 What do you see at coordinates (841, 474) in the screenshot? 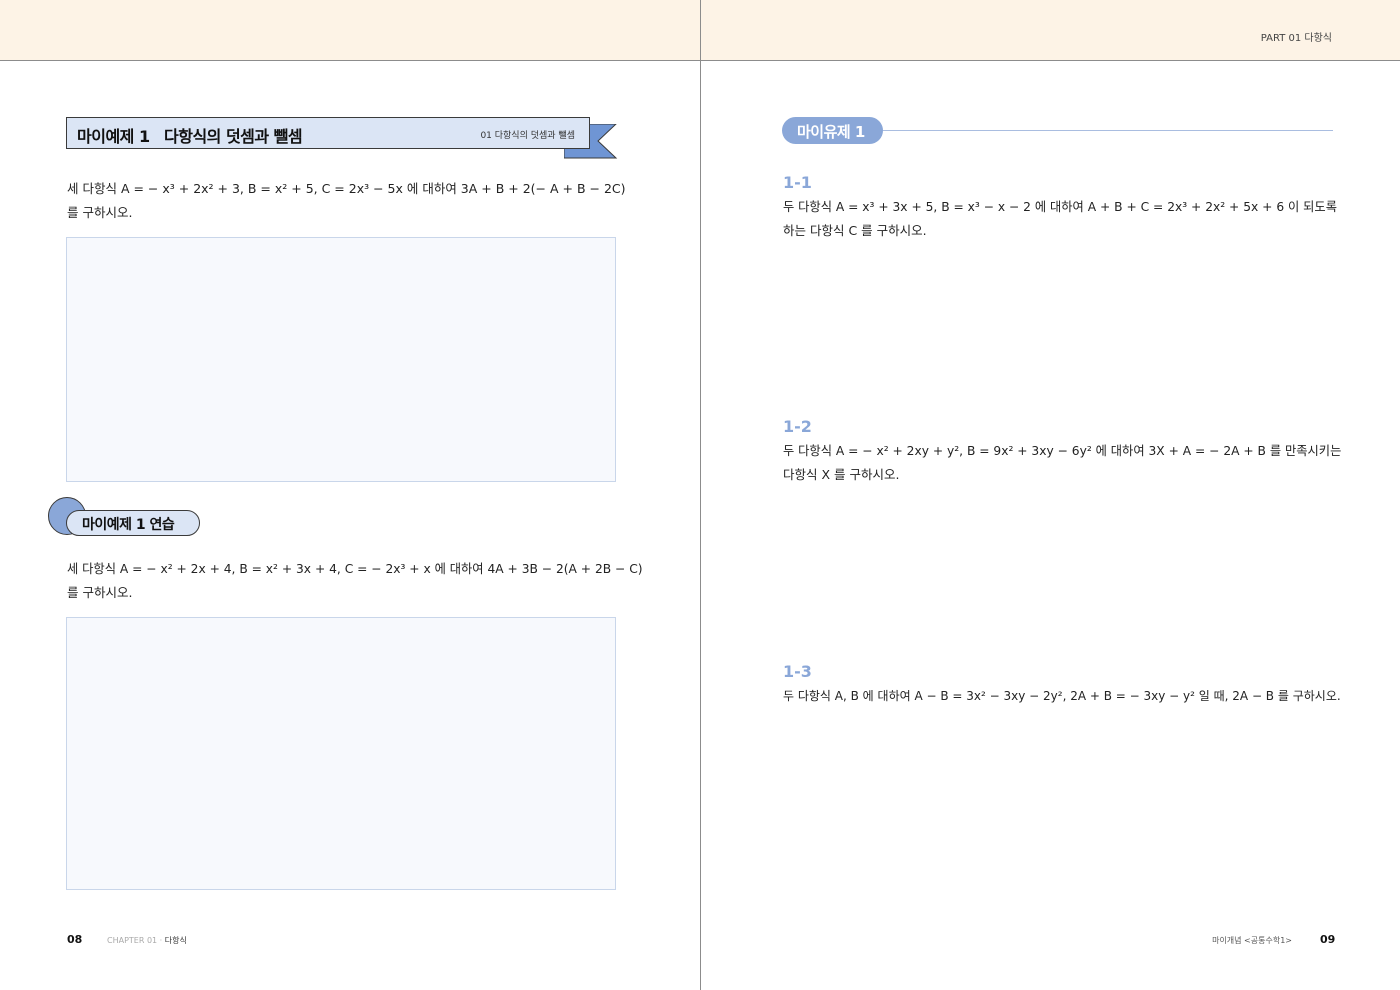
I see `question-1-2-line2: 다항식 X 를 구하시오.` at bounding box center [841, 474].